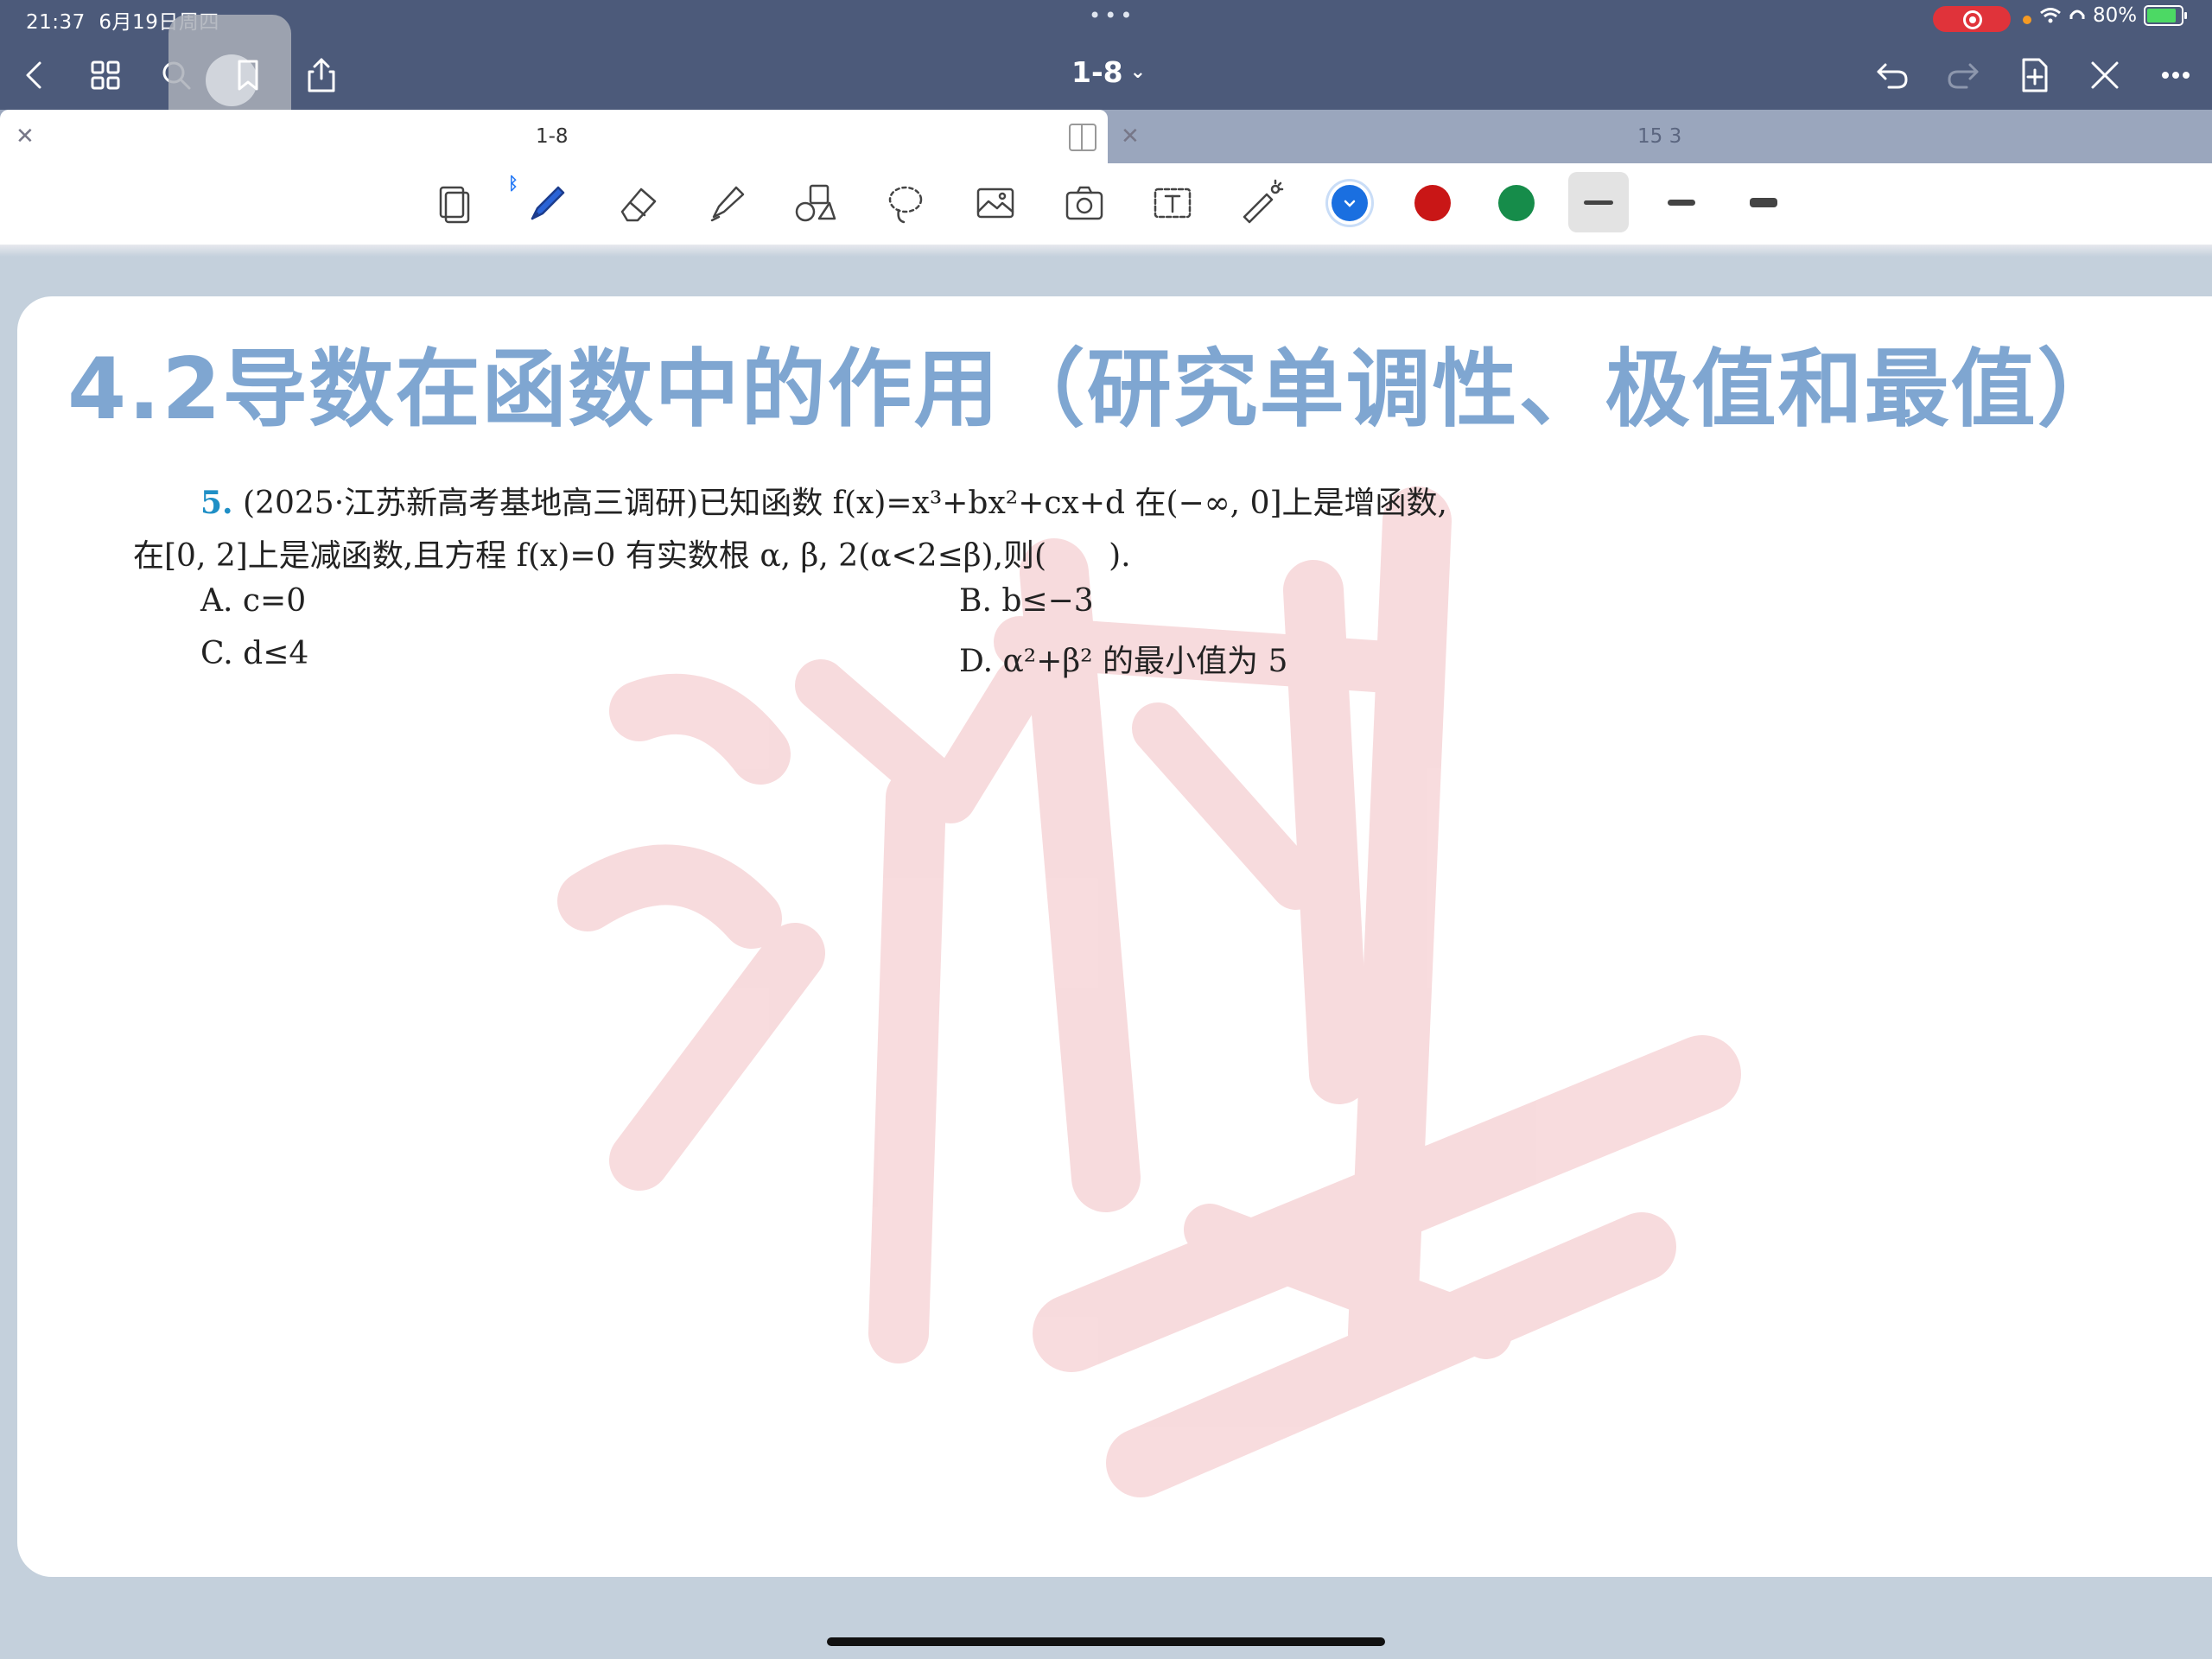 The height and width of the screenshot is (1659, 2212). I want to click on image-tool, so click(995, 203).